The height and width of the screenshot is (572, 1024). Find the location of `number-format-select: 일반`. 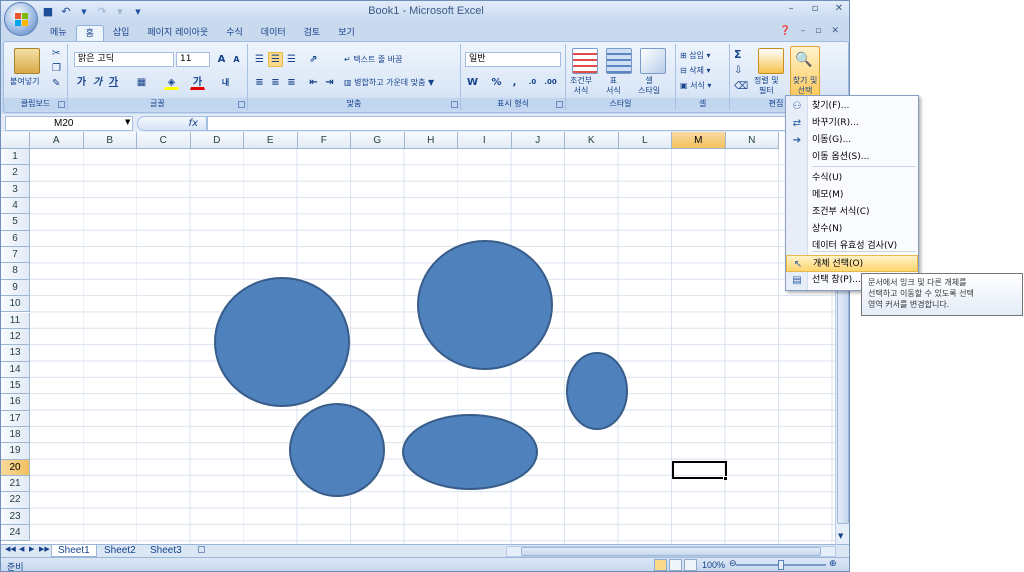

number-format-select: 일반 is located at coordinates (513, 59).